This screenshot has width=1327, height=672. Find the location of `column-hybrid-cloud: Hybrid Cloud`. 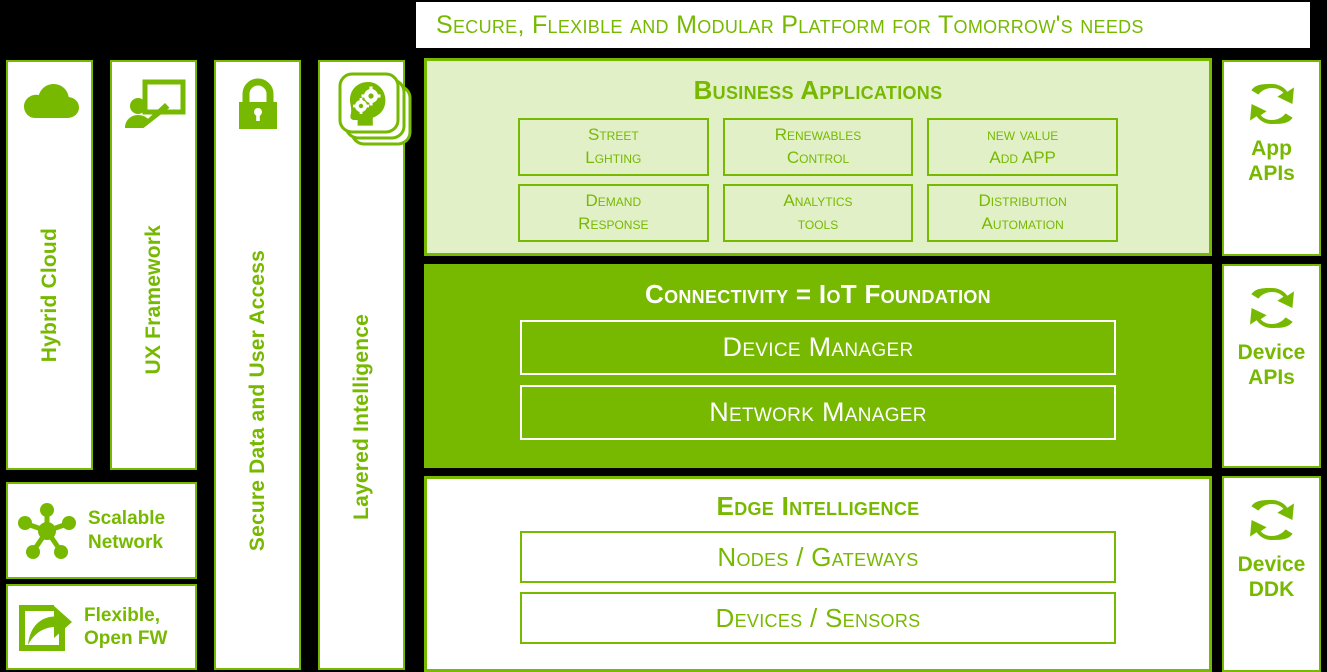

column-hybrid-cloud: Hybrid Cloud is located at coordinates (49, 265).